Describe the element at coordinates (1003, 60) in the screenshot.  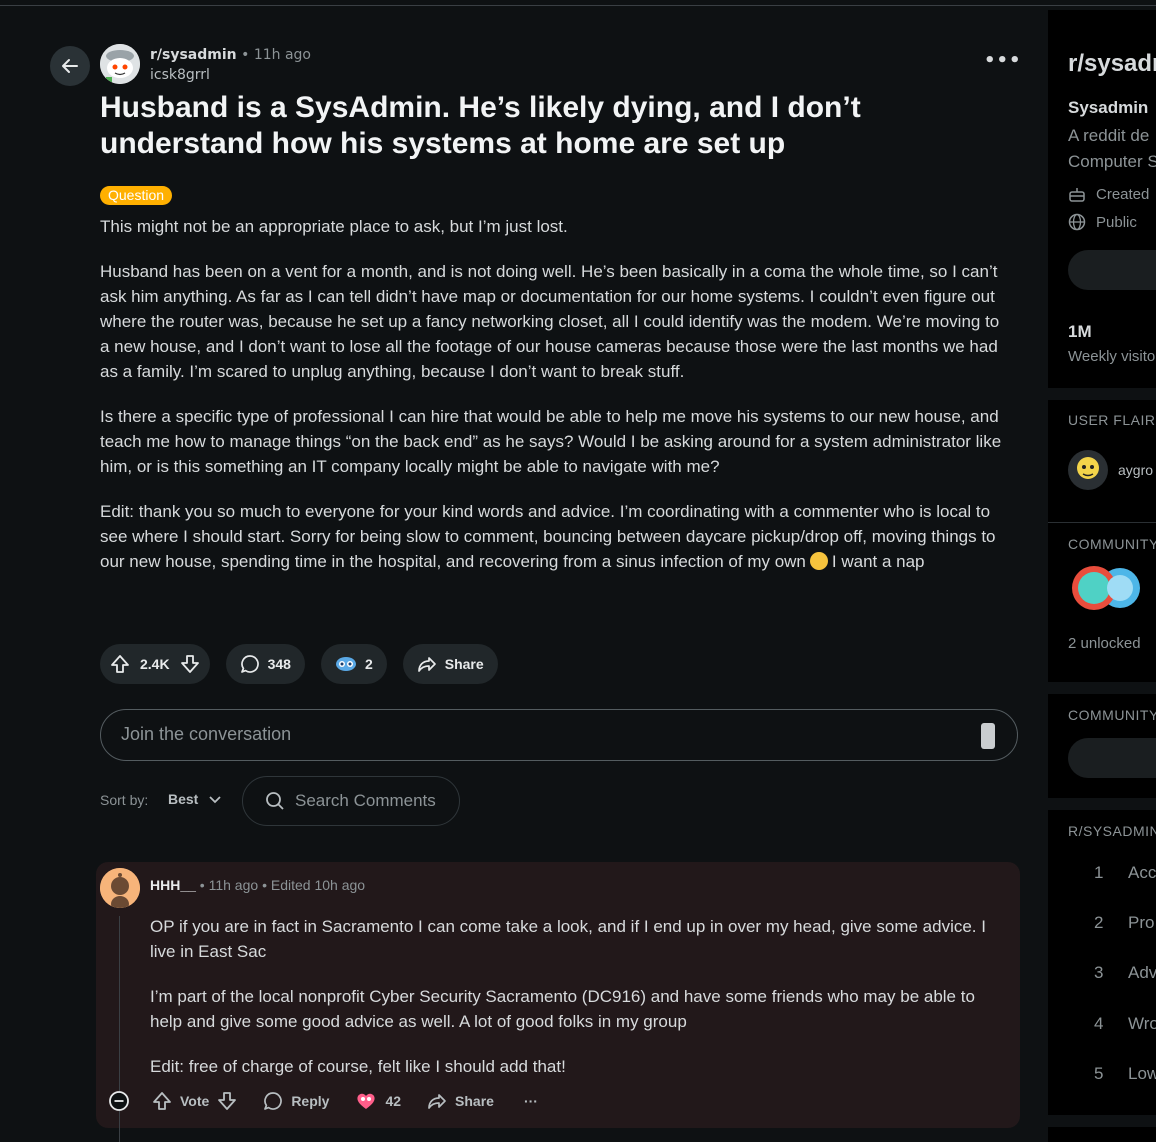
I see `ellipsis-icon: •••` at that location.